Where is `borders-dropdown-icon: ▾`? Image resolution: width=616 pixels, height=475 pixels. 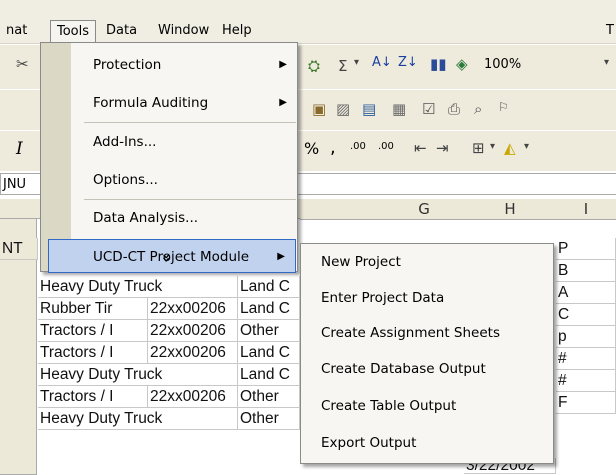 borders-dropdown-icon: ▾ is located at coordinates (492, 146).